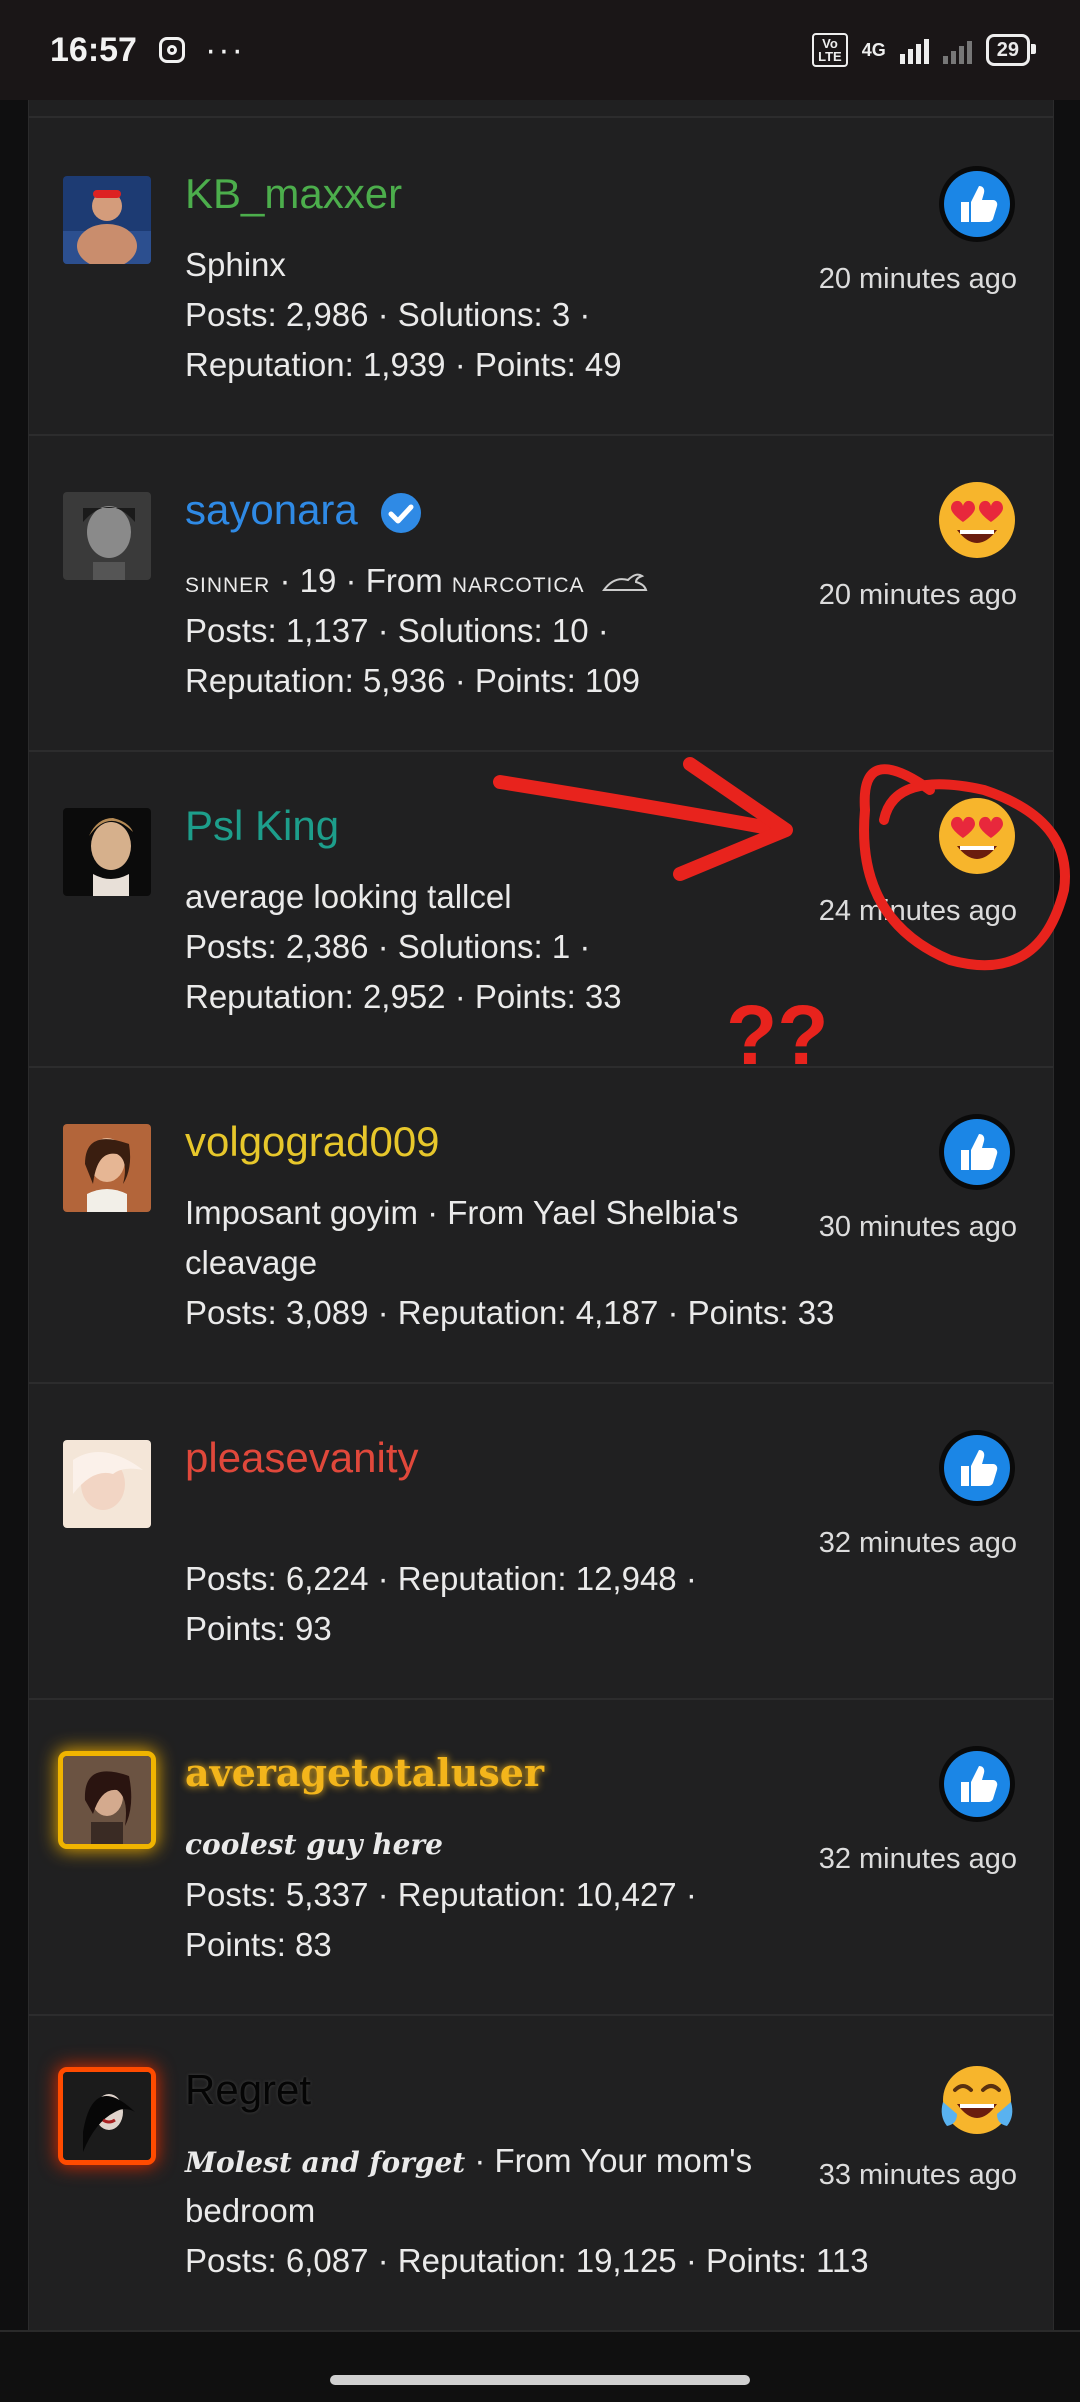 Image resolution: width=1080 pixels, height=2402 pixels. What do you see at coordinates (293, 194) in the screenshot?
I see `username: KB_maxxer` at bounding box center [293, 194].